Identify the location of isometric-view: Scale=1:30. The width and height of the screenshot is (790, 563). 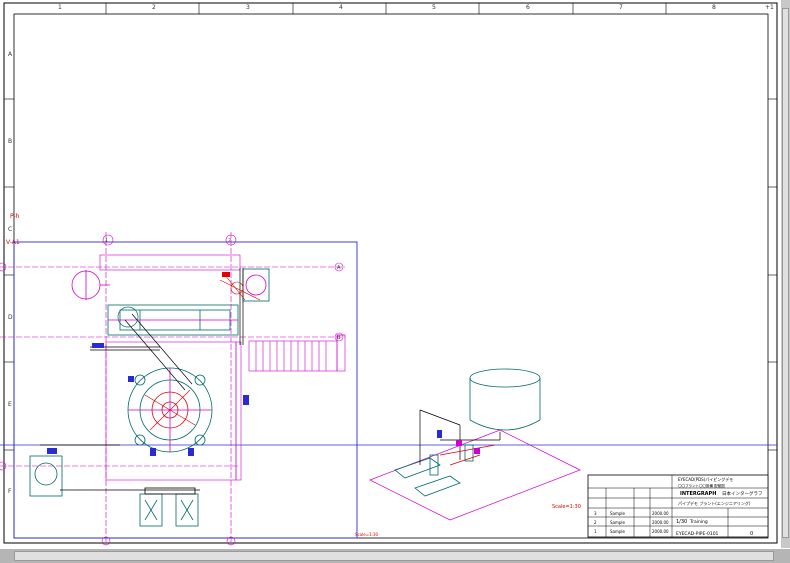
(475, 444).